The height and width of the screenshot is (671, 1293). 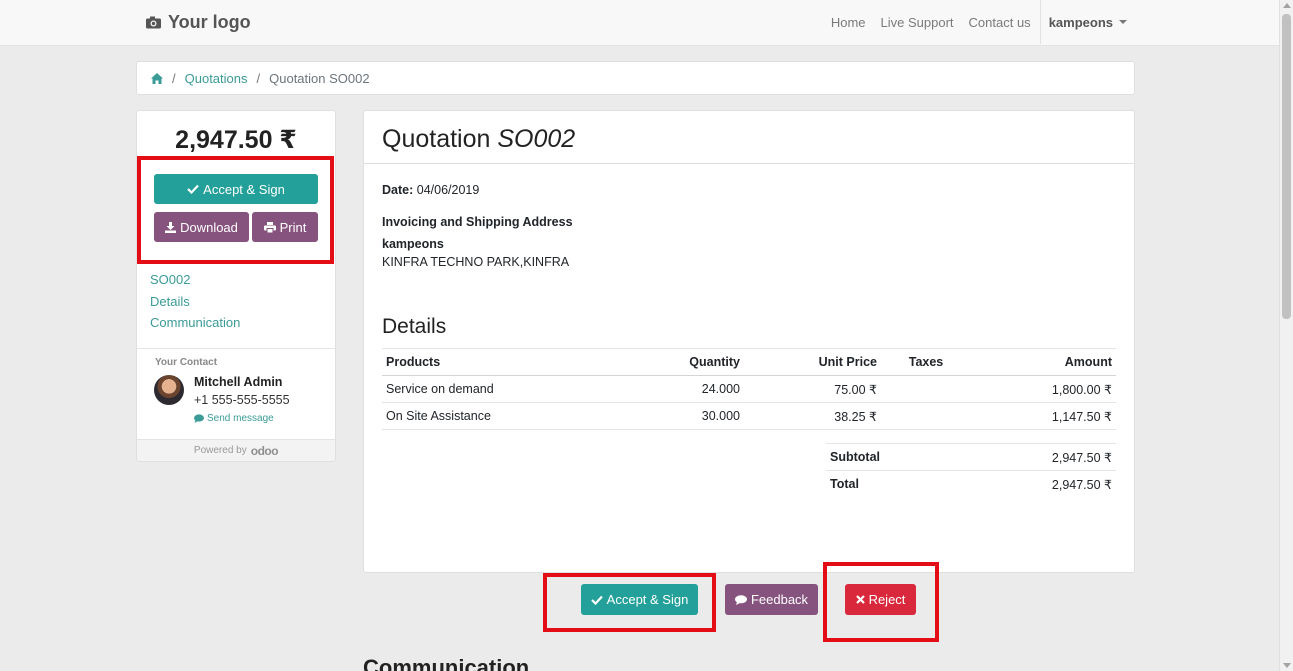 I want to click on line-quantity: 30.000, so click(x=678, y=416).